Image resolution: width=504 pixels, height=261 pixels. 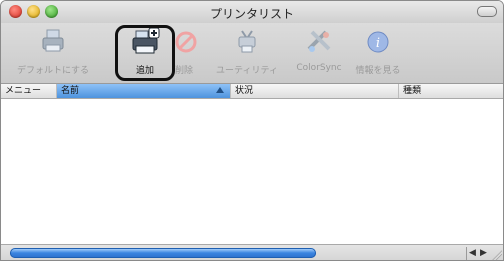 I want to click on utility-icon, so click(x=247, y=42).